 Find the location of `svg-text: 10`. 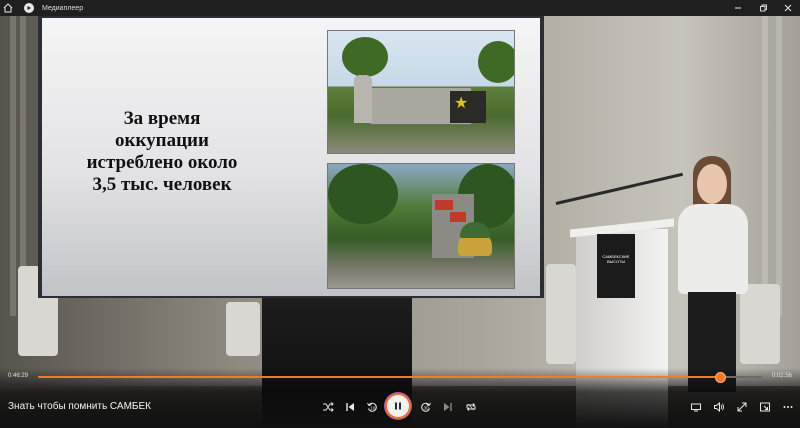

svg-text: 10 is located at coordinates (373, 408).